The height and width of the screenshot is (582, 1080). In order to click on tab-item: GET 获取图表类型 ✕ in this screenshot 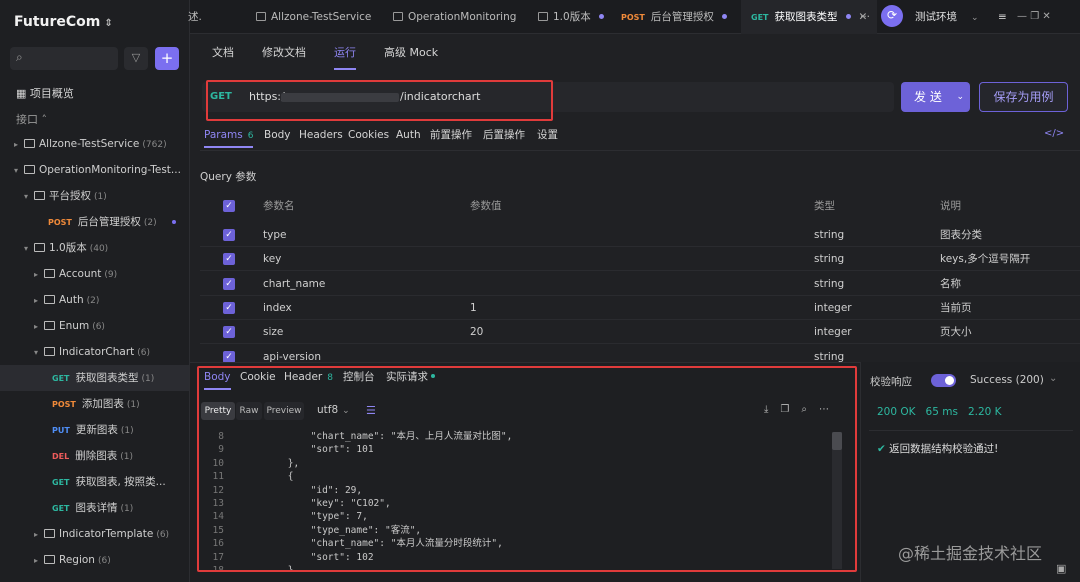, I will do `click(809, 17)`.